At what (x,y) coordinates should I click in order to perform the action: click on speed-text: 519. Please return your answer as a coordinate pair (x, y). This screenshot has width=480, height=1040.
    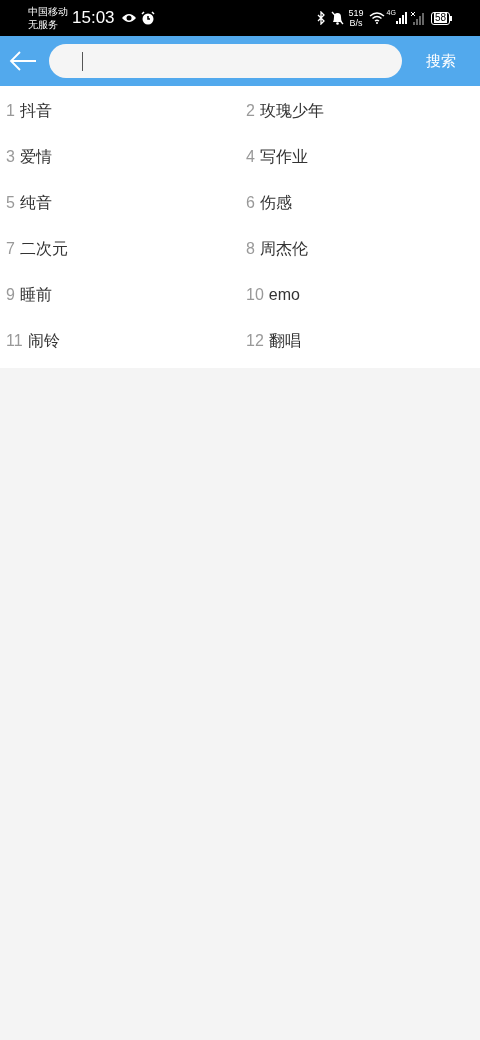
    Looking at the image, I should click on (356, 13).